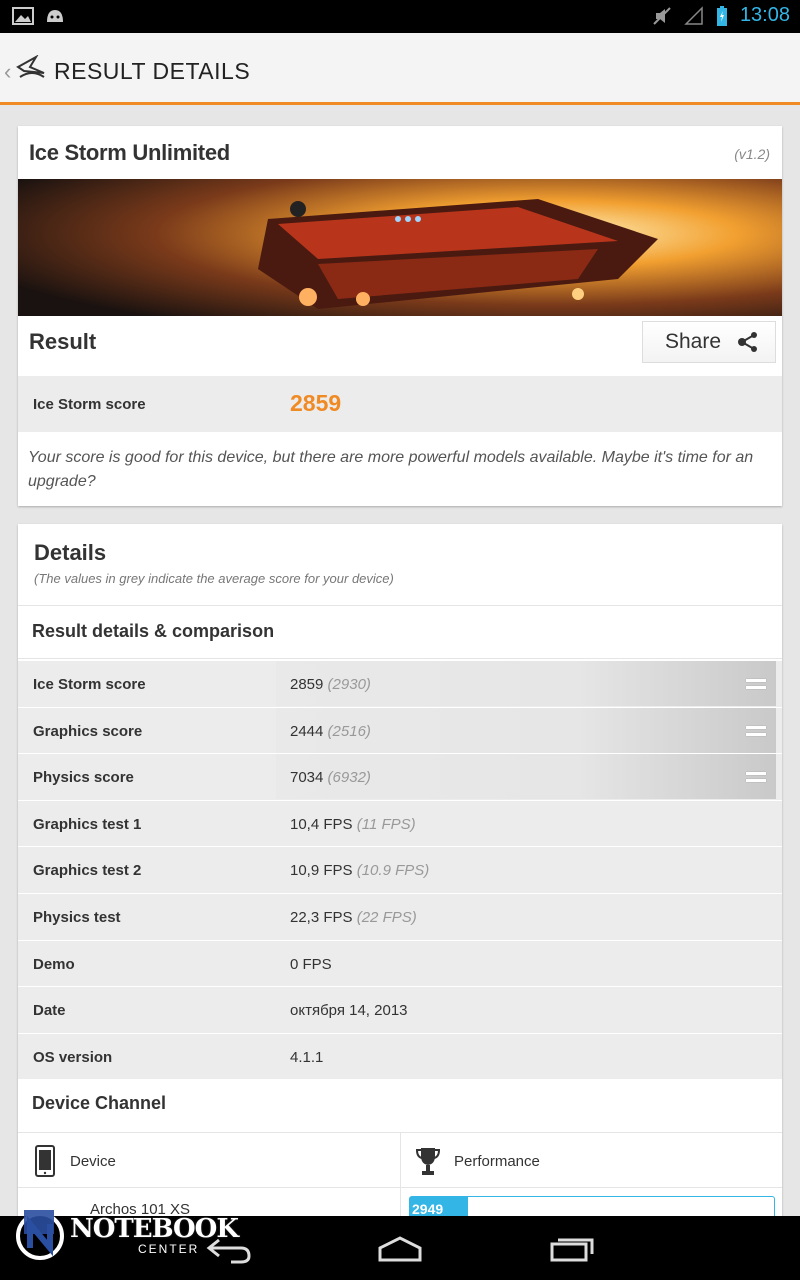 The width and height of the screenshot is (800, 1280). Describe the element at coordinates (748, 342) in the screenshot. I see `share-icon` at that location.